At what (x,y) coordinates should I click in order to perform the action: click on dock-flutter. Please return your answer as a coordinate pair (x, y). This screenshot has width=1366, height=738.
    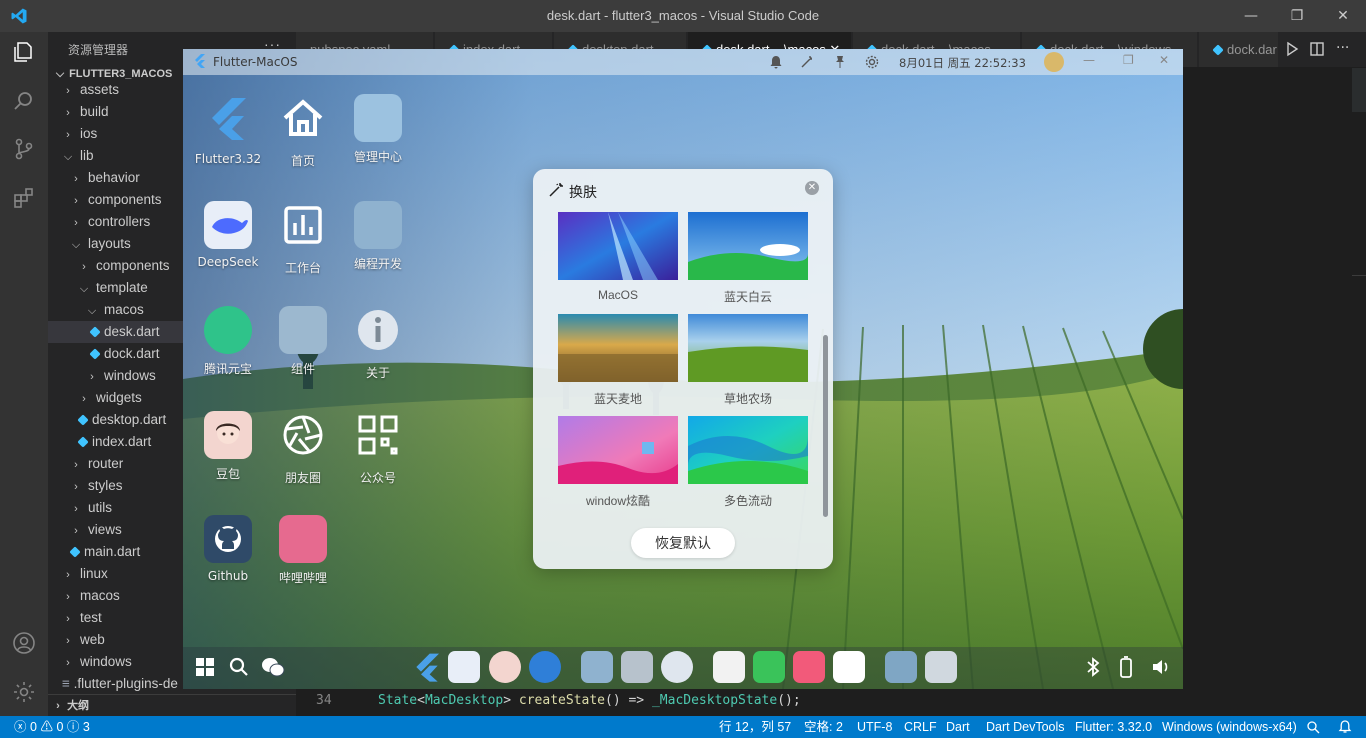
    Looking at the image, I should click on (427, 667).